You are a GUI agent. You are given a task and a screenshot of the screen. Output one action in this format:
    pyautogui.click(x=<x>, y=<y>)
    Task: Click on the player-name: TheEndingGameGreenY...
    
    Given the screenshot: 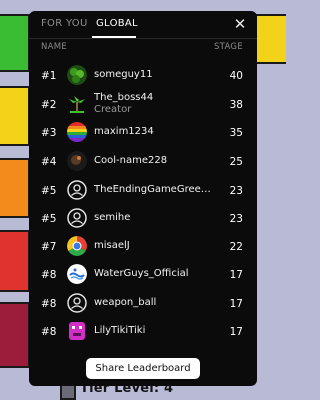 What is the action you would take?
    pyautogui.click(x=154, y=189)
    